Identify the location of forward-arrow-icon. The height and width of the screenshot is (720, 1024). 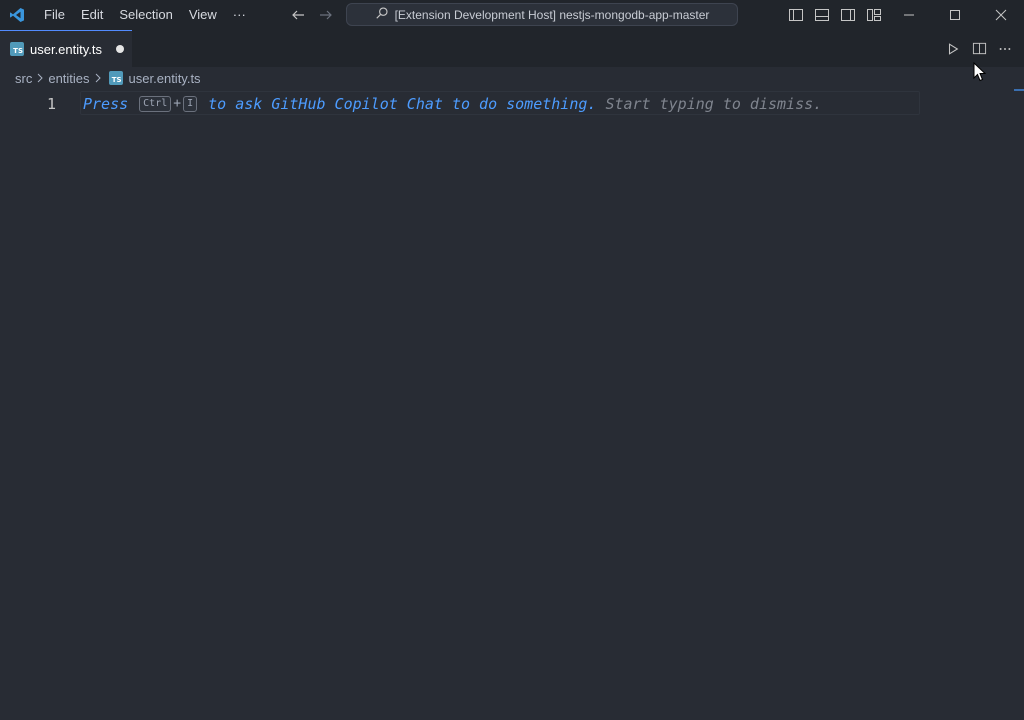
(326, 15).